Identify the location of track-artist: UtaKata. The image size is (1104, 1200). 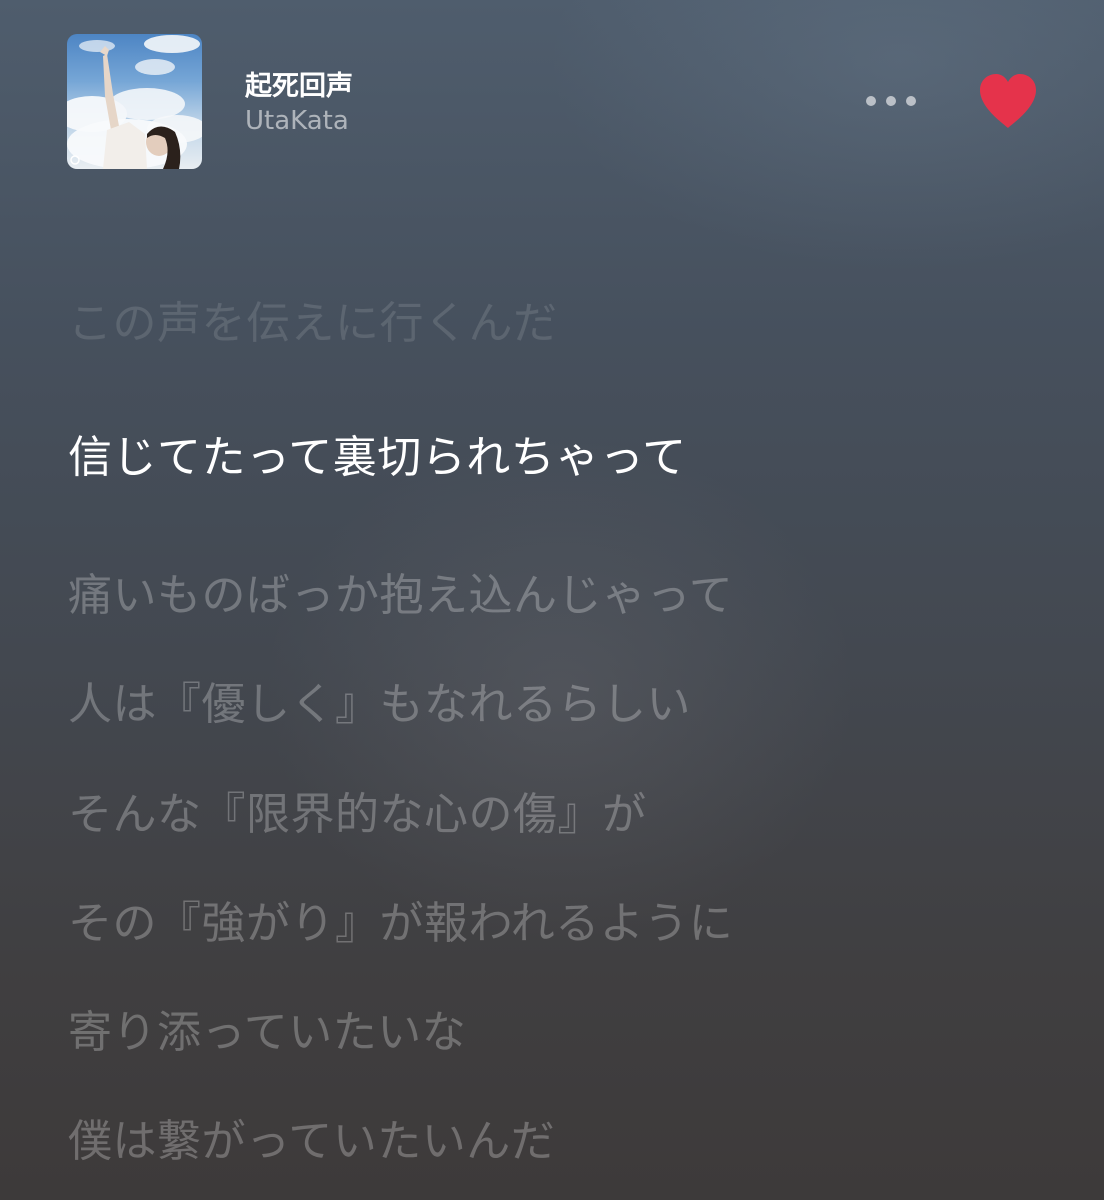
(297, 121).